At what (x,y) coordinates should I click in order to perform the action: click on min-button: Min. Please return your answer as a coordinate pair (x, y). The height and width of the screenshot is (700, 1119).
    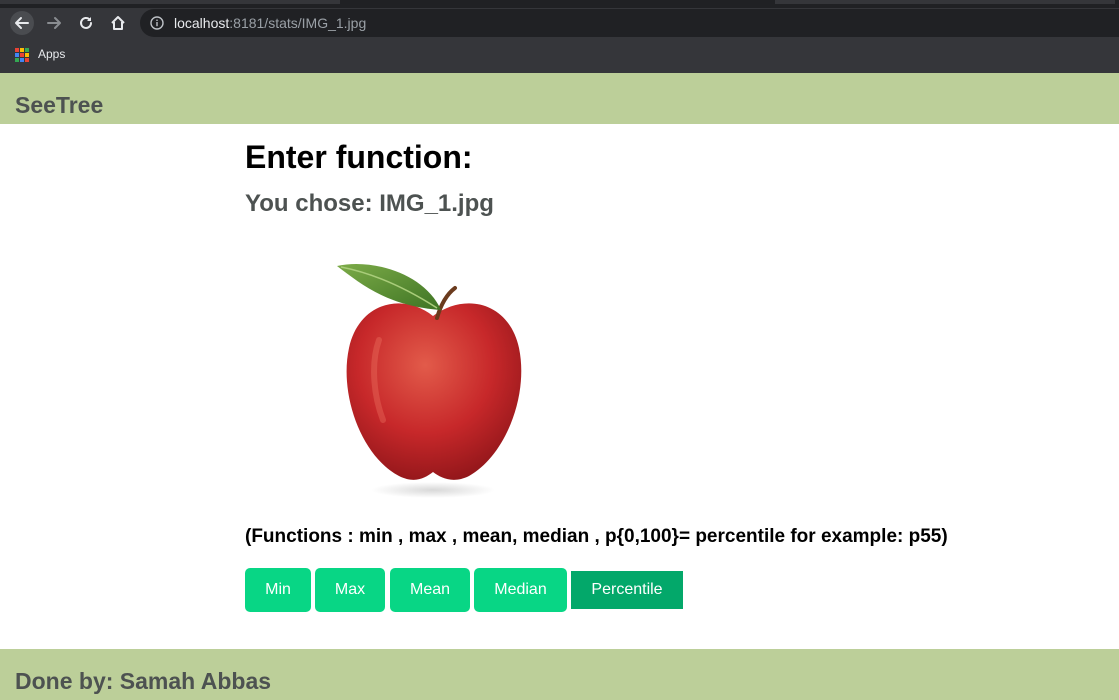
    Looking at the image, I should click on (278, 590).